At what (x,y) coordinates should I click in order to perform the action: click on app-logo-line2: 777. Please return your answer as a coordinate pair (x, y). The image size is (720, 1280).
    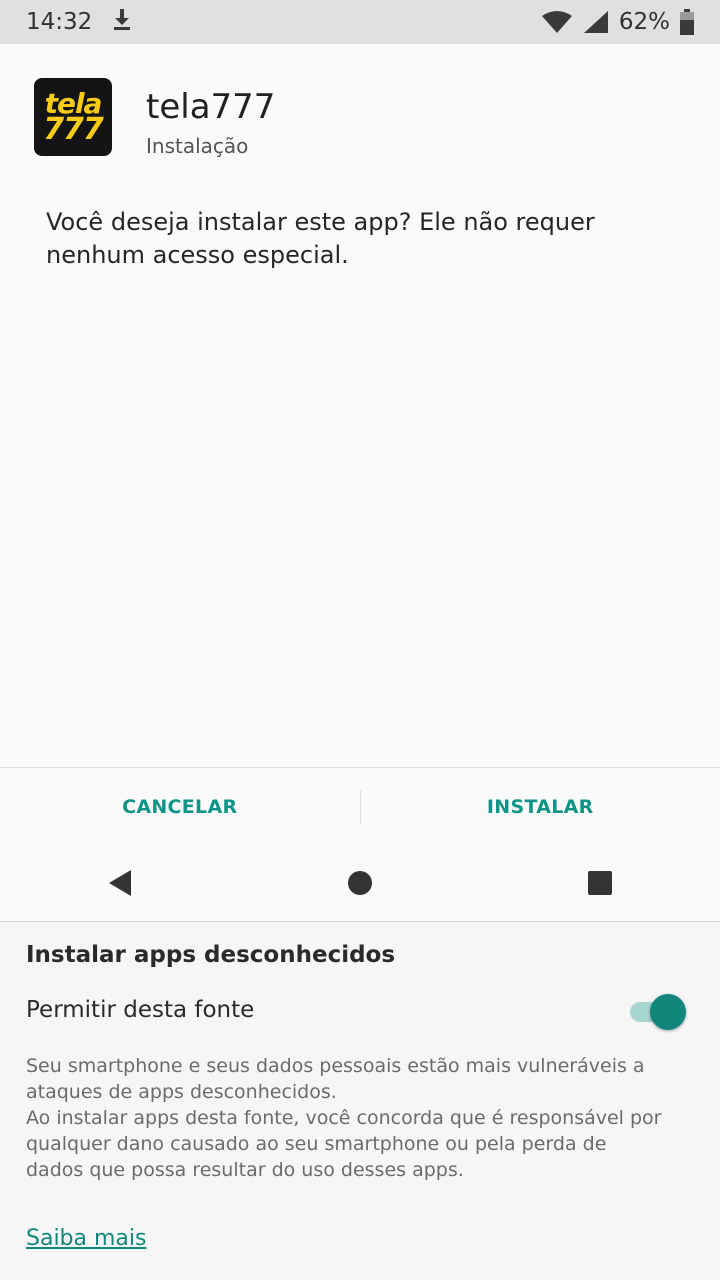
    Looking at the image, I should click on (73, 130).